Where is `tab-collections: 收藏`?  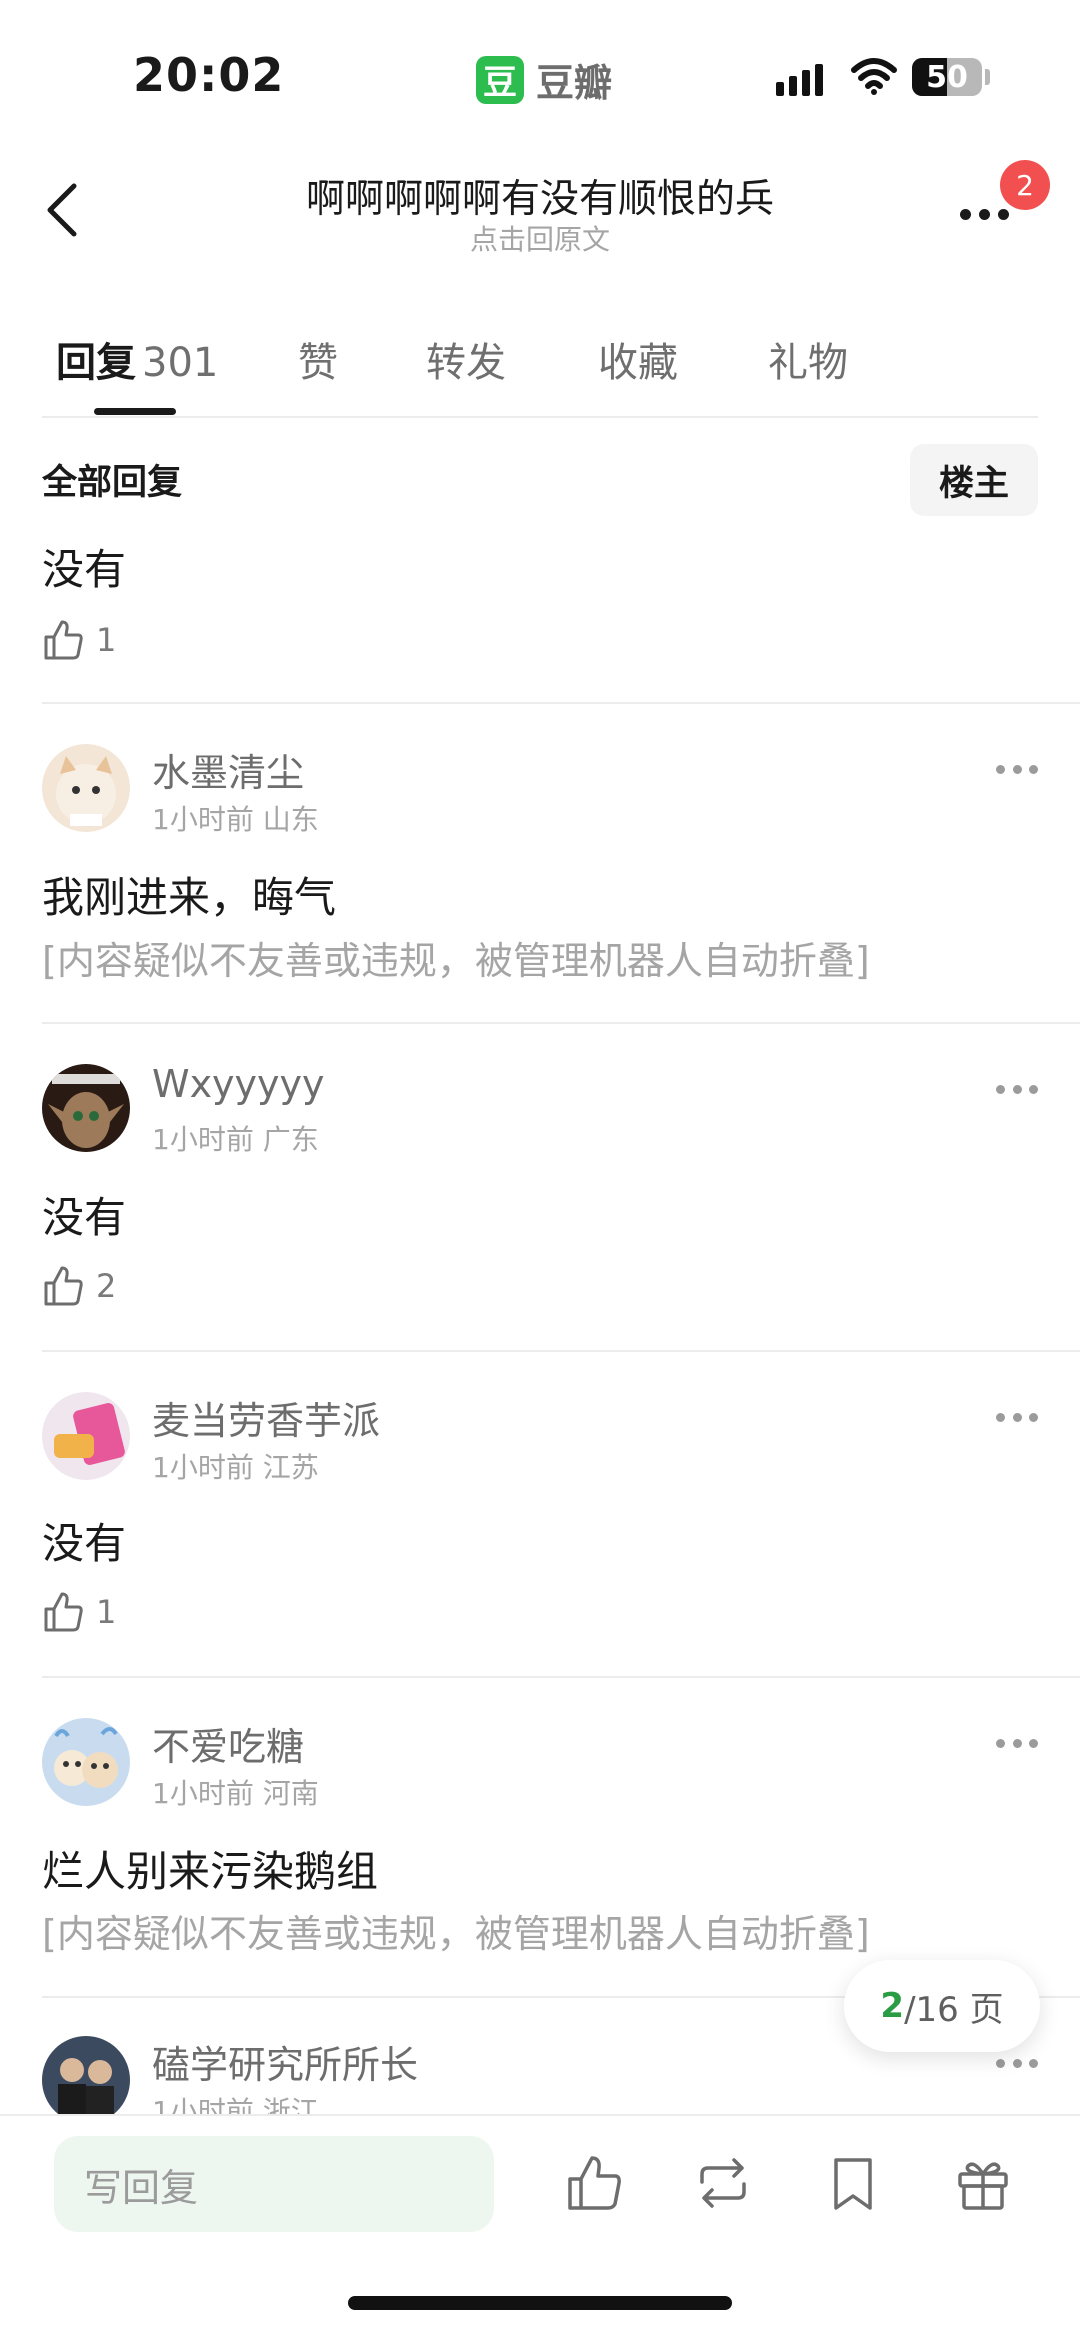
tab-collections: 收藏 is located at coordinates (638, 359).